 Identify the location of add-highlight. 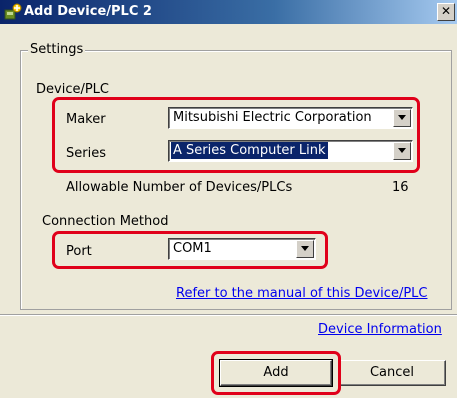
(276, 373).